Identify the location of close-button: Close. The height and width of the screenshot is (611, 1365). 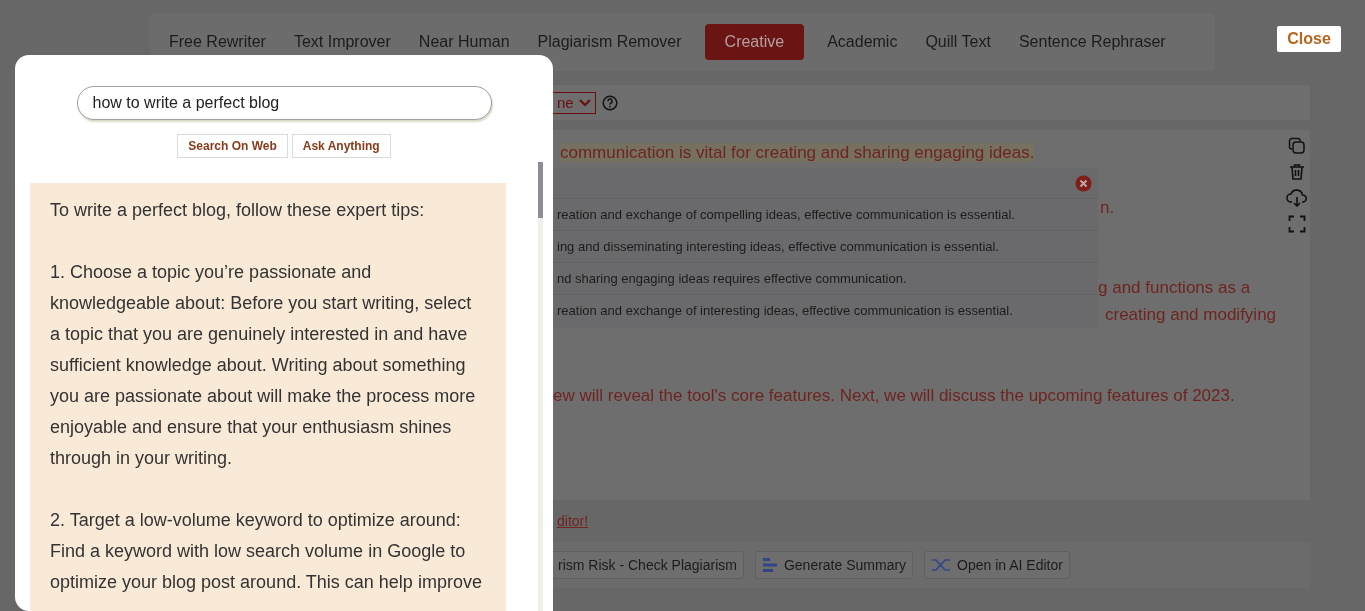
(1309, 39).